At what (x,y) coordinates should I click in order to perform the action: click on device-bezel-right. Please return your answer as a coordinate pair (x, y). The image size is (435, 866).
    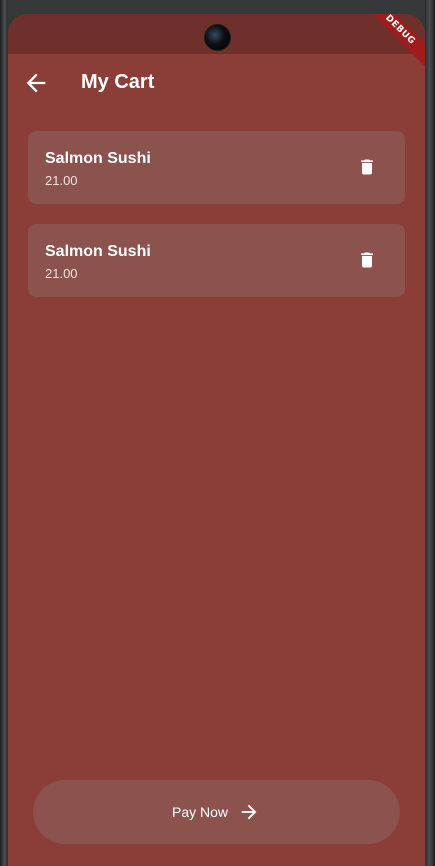
    Looking at the image, I should click on (430, 433).